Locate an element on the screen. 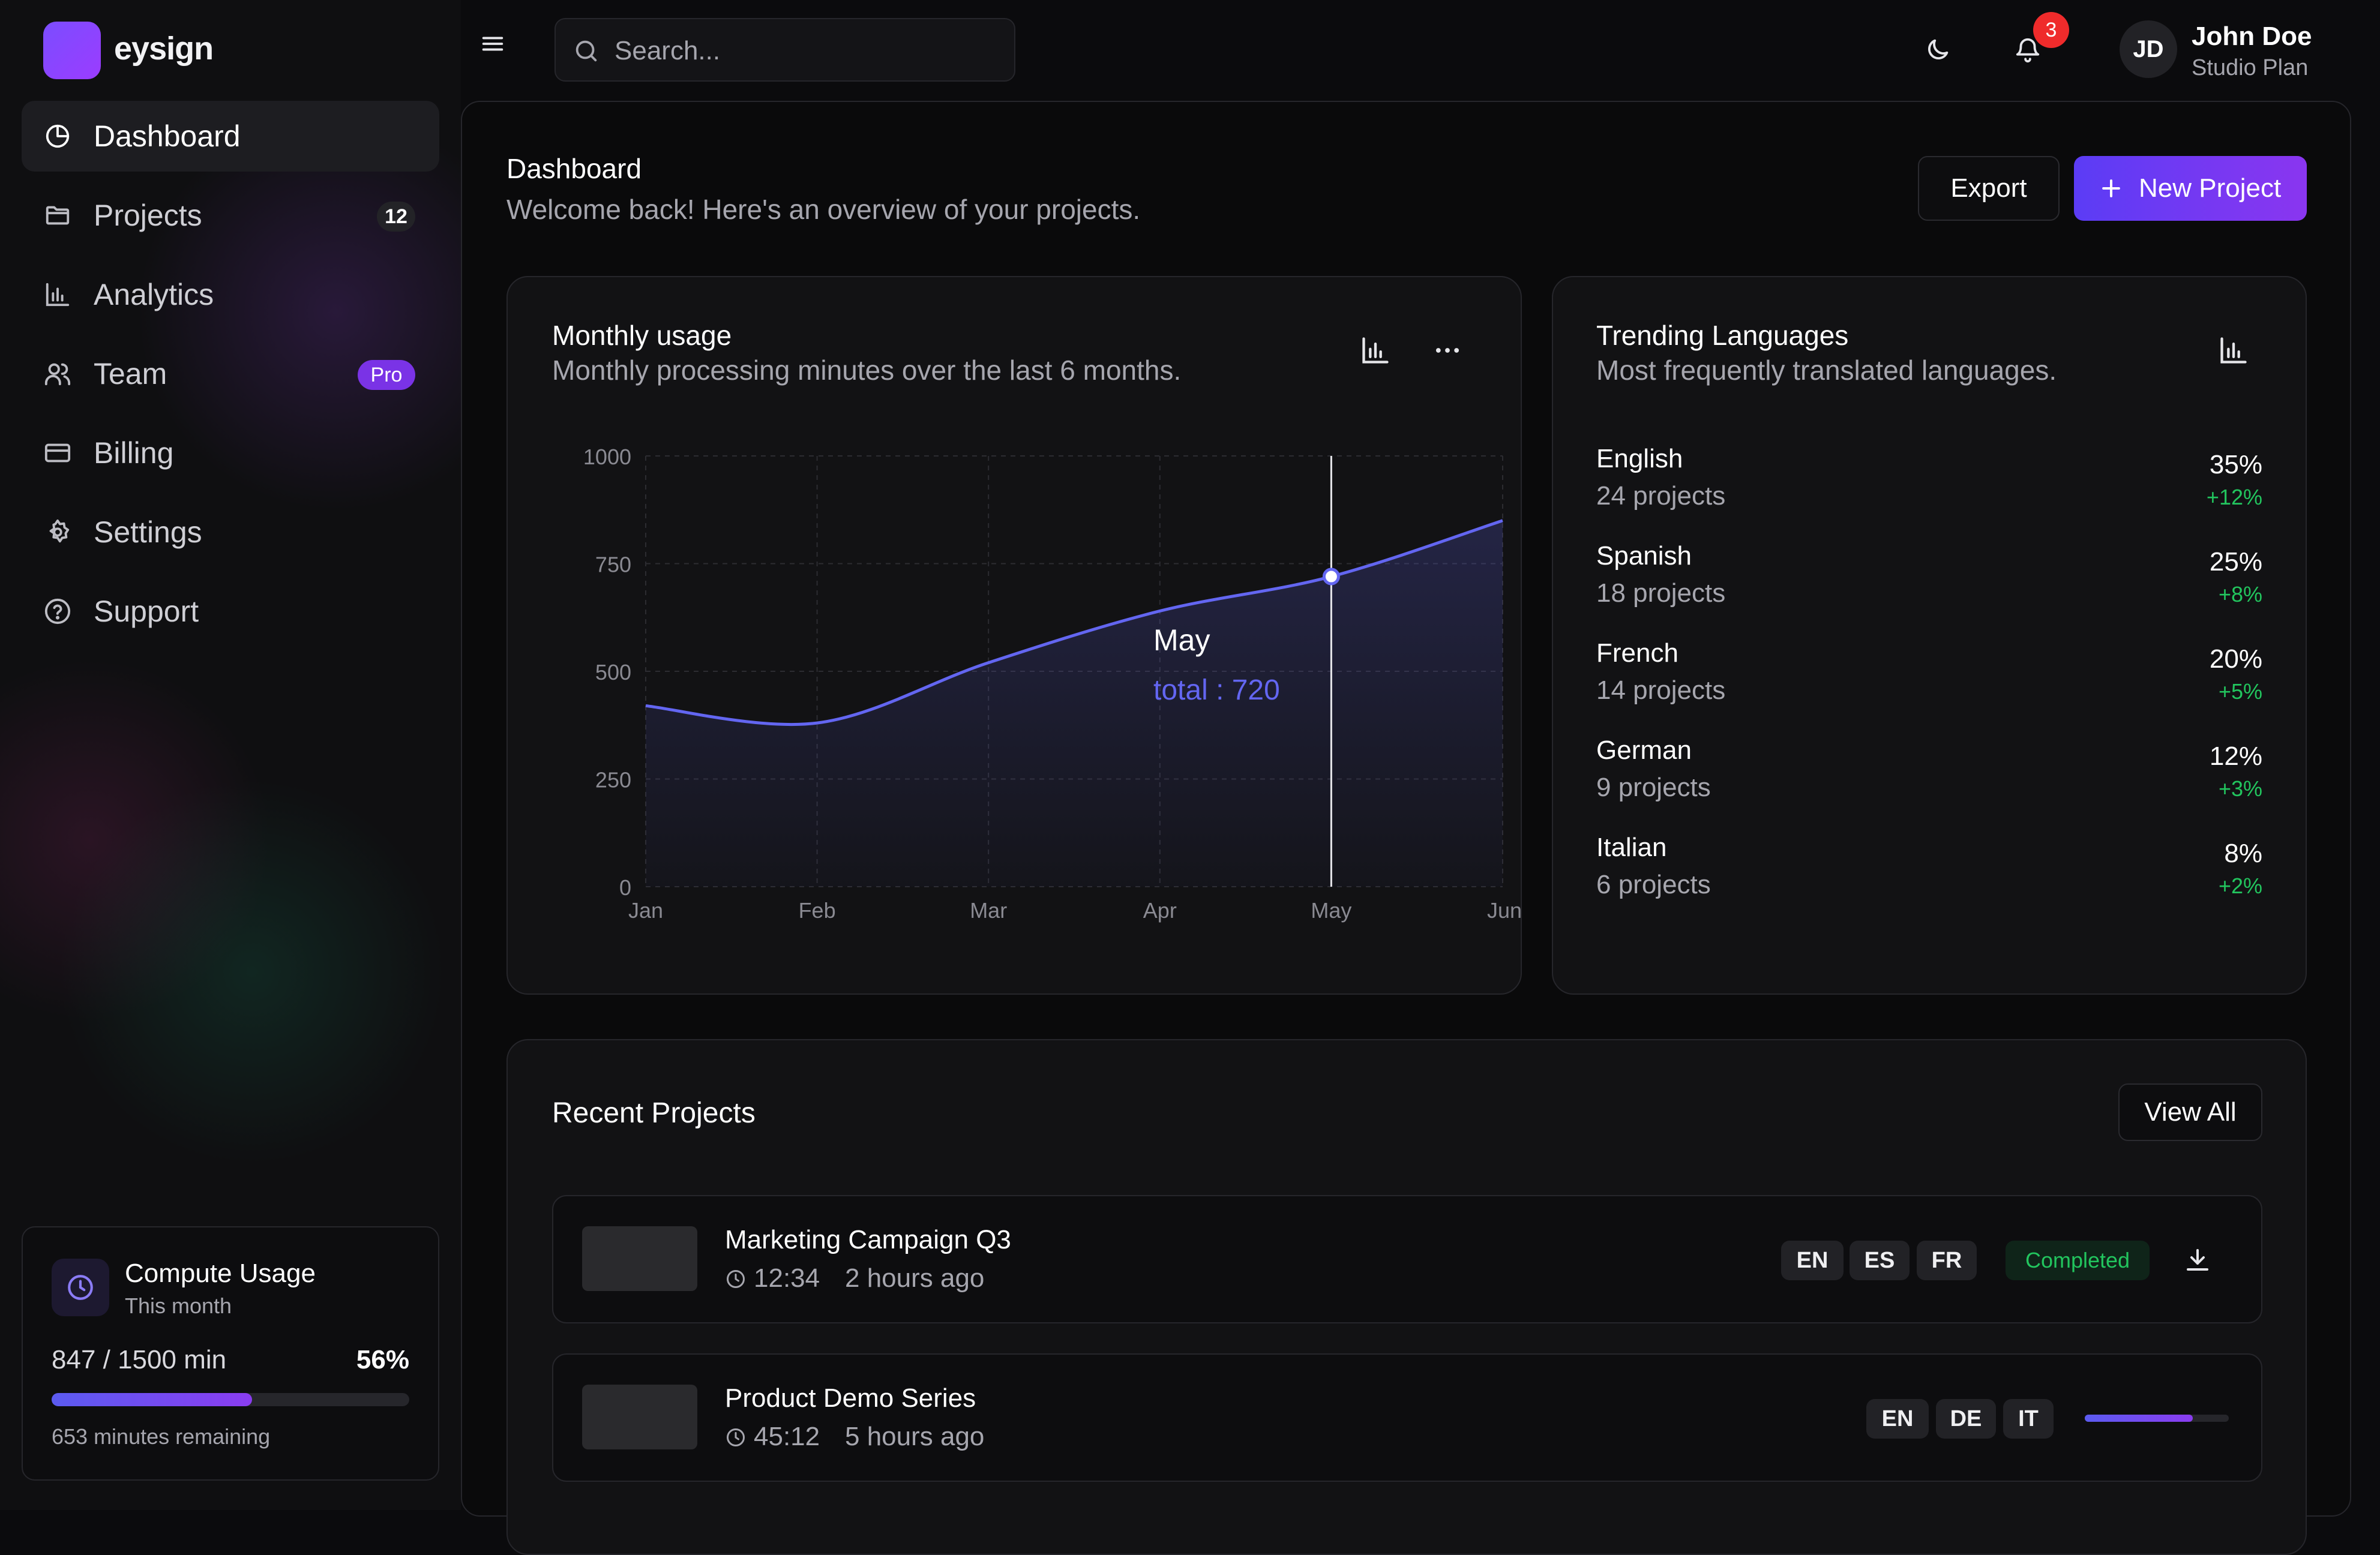 This screenshot has width=2380, height=1555. sidebar-item-label: Support is located at coordinates (146, 611).